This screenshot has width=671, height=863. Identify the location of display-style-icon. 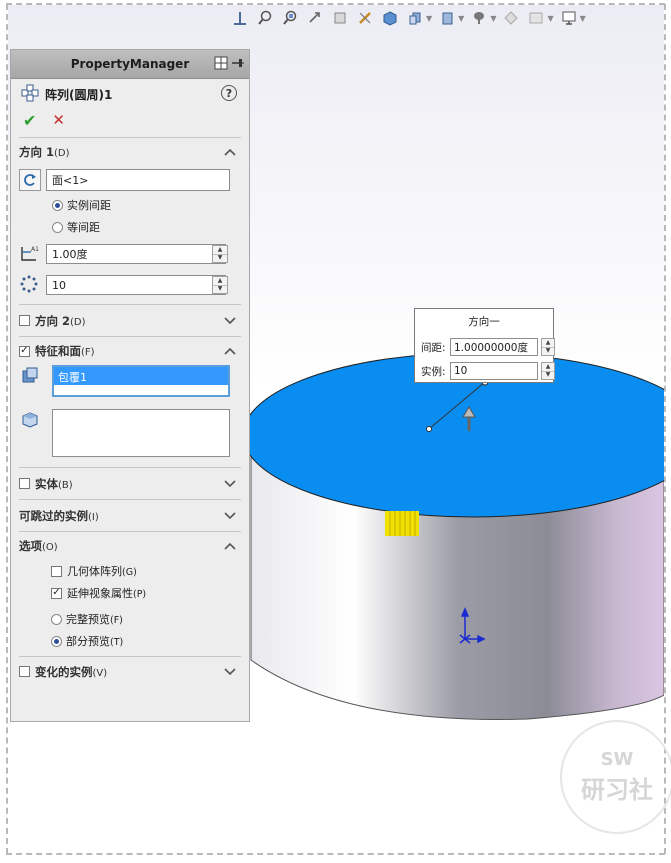
(415, 18).